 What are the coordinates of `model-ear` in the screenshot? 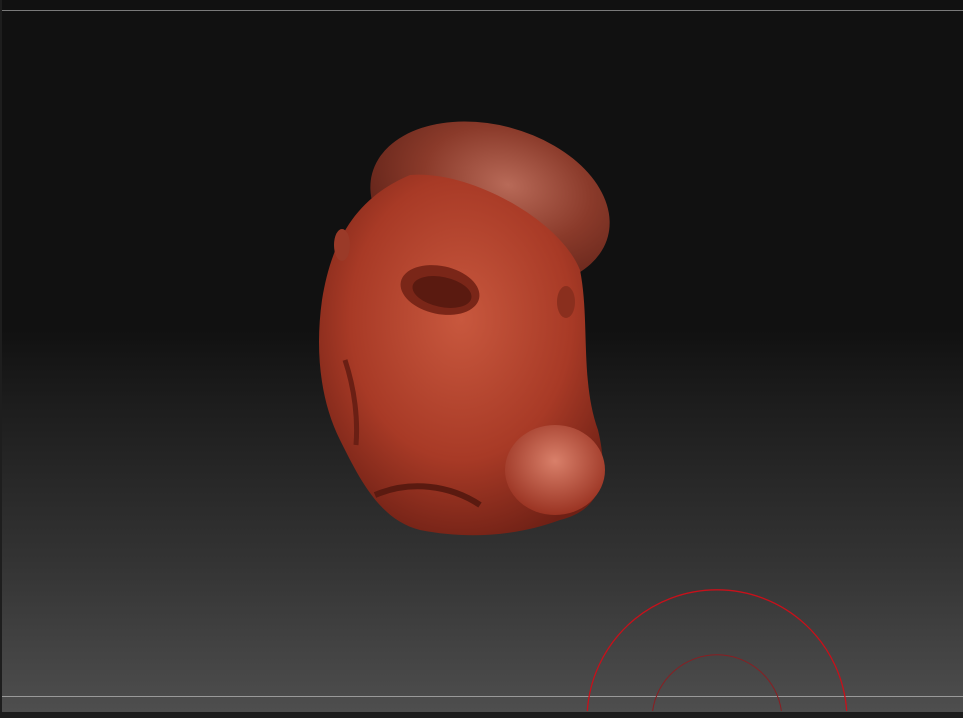 It's located at (566, 302).